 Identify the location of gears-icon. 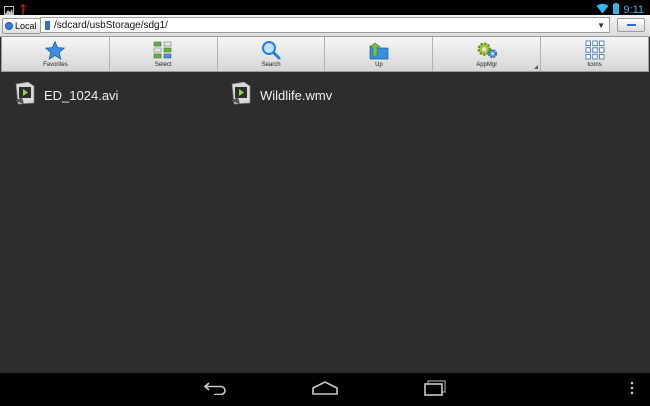
(487, 50).